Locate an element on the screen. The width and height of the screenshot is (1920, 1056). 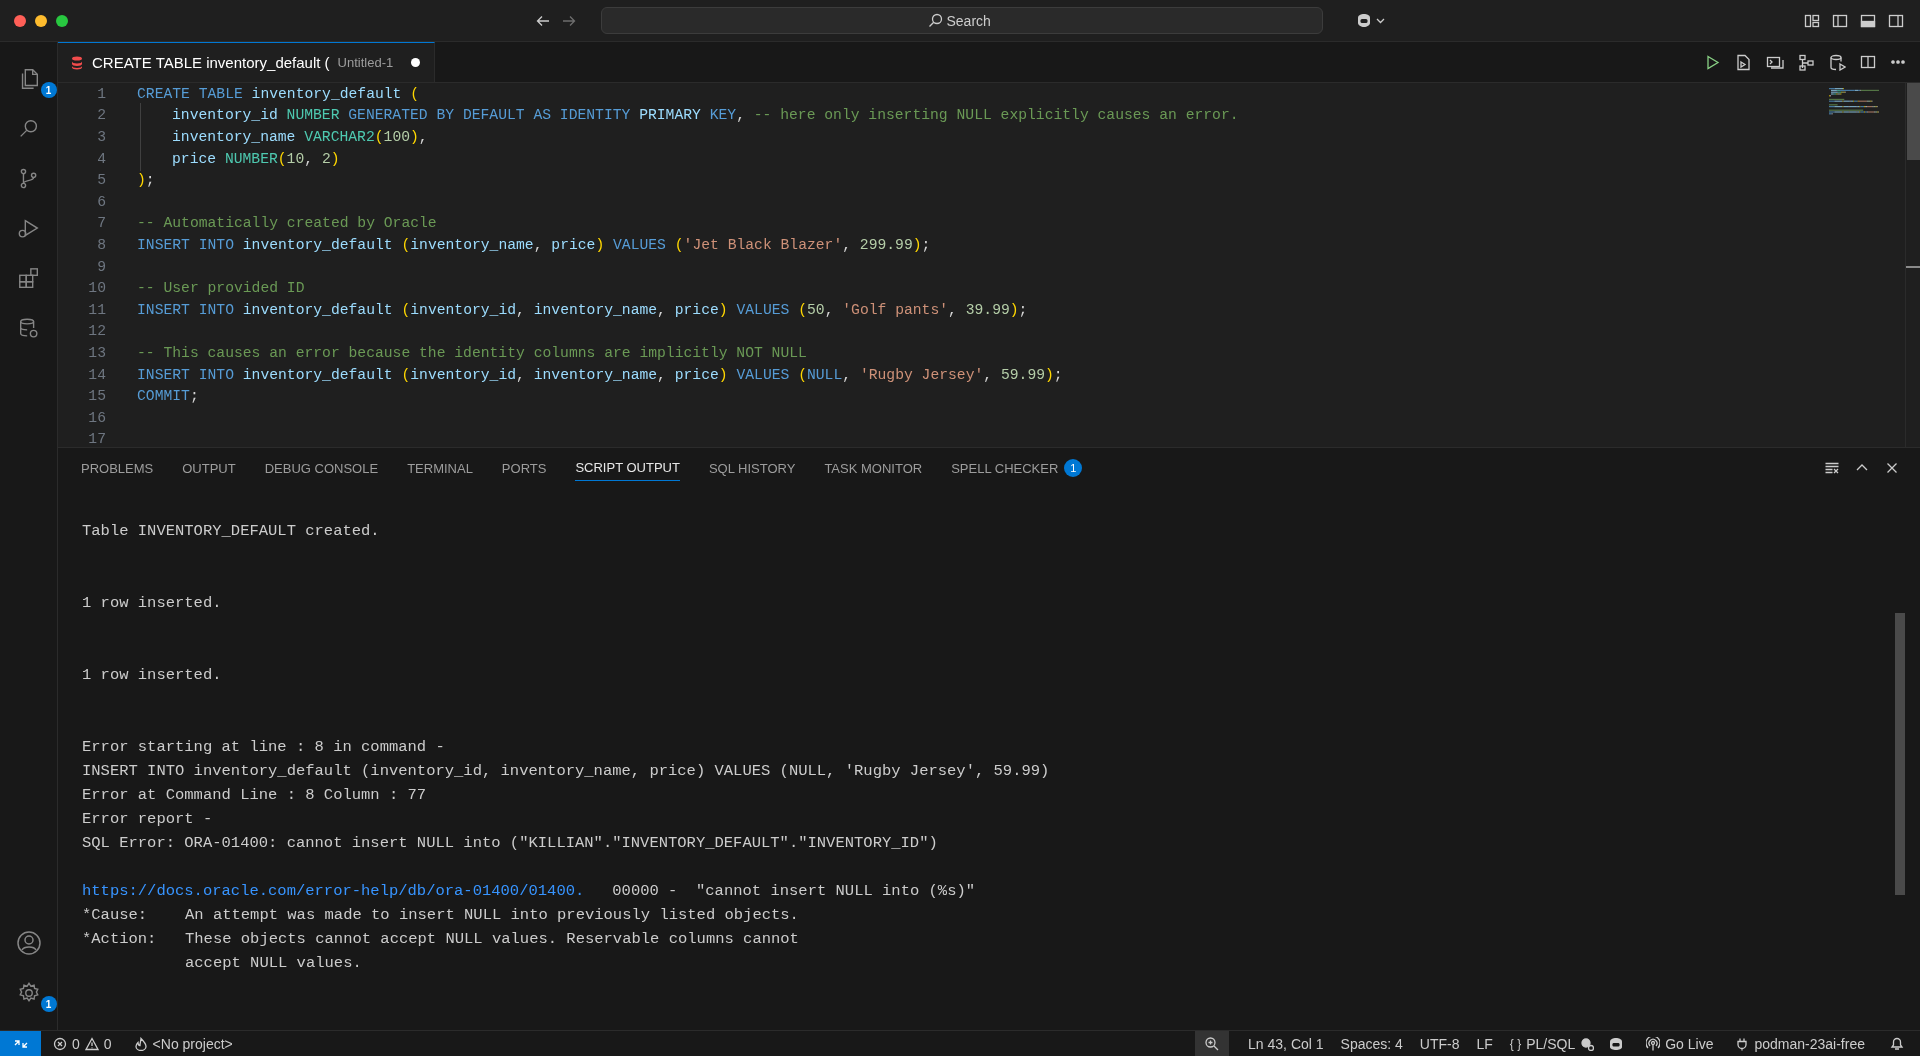
line-number: 1 is located at coordinates (101, 93).